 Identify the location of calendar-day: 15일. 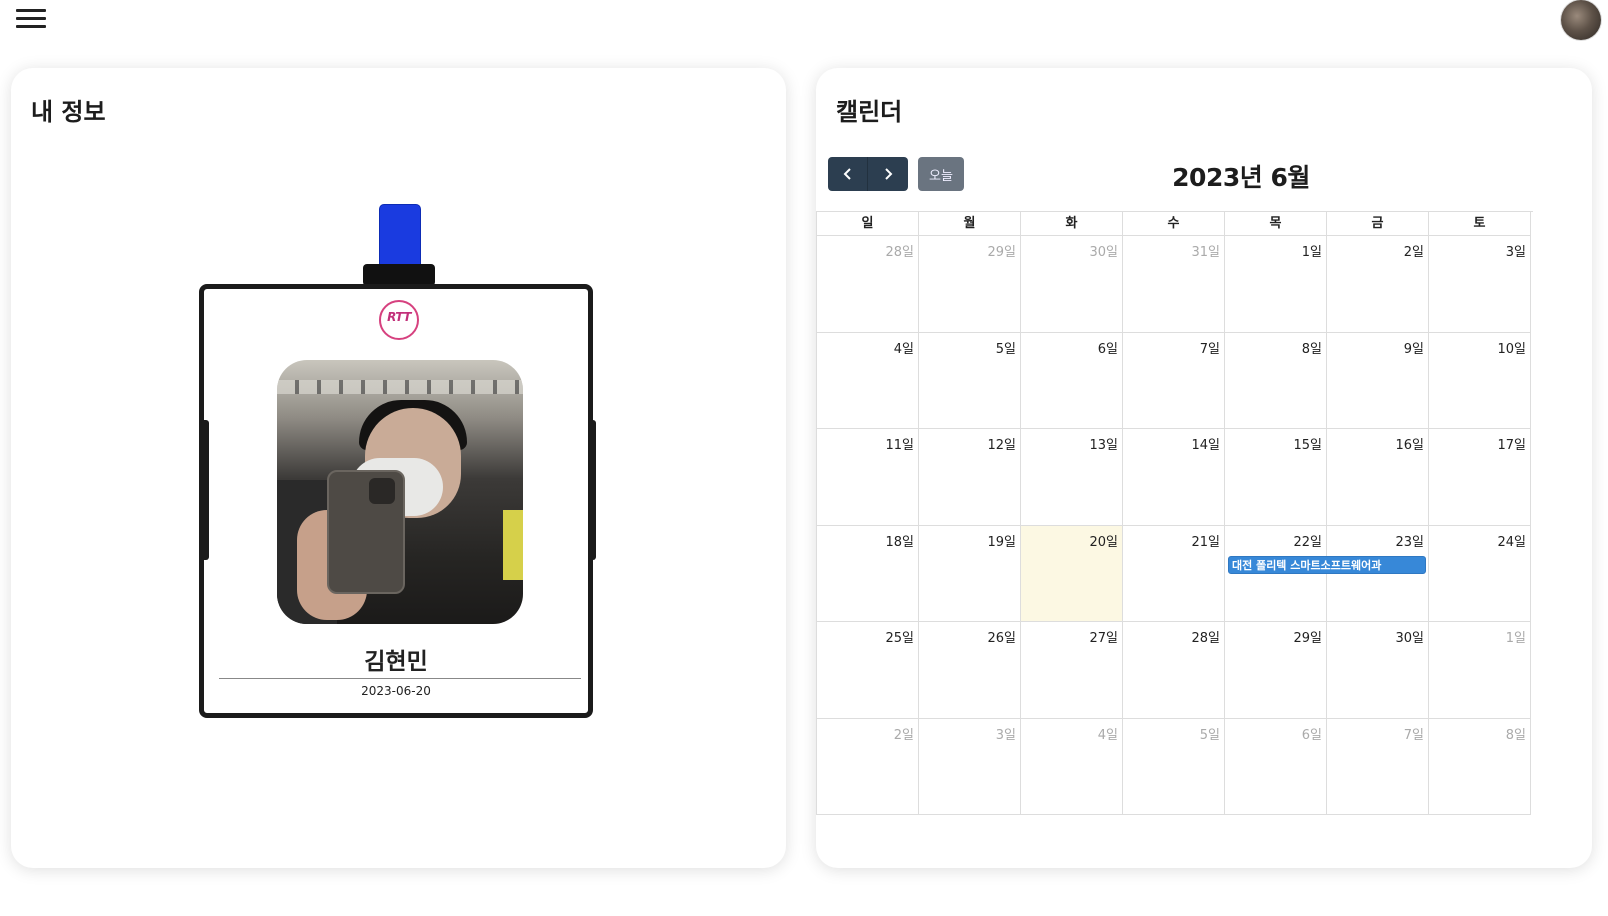
(1276, 477).